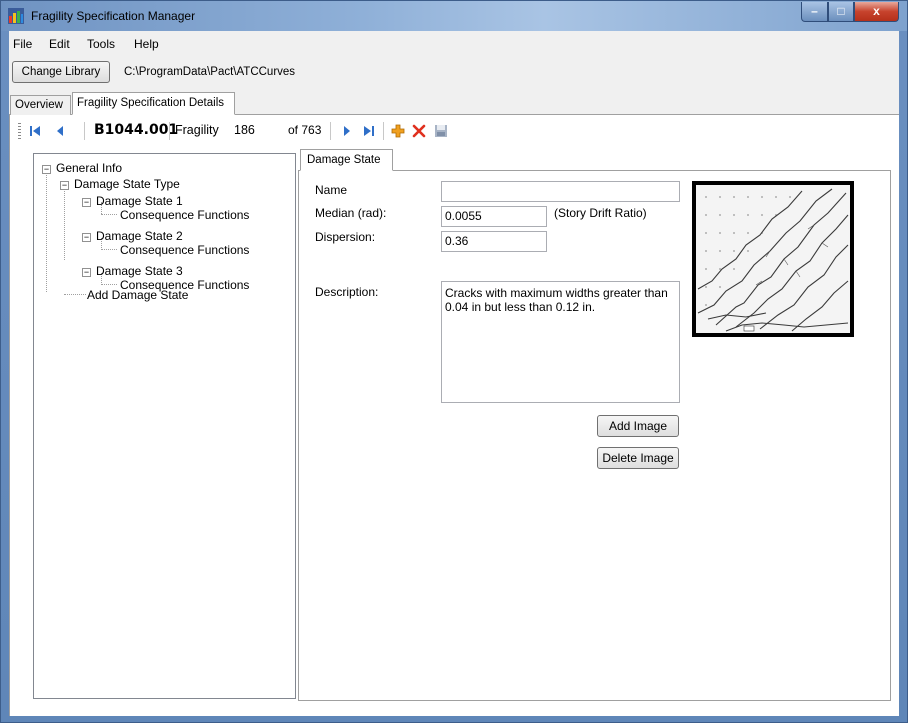 The image size is (908, 723). I want to click on move-previous-icon, so click(60, 131).